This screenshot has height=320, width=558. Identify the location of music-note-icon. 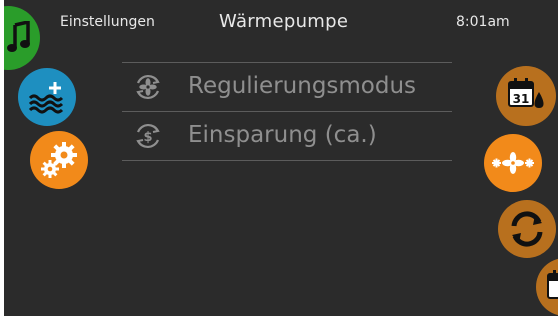
(19, 38).